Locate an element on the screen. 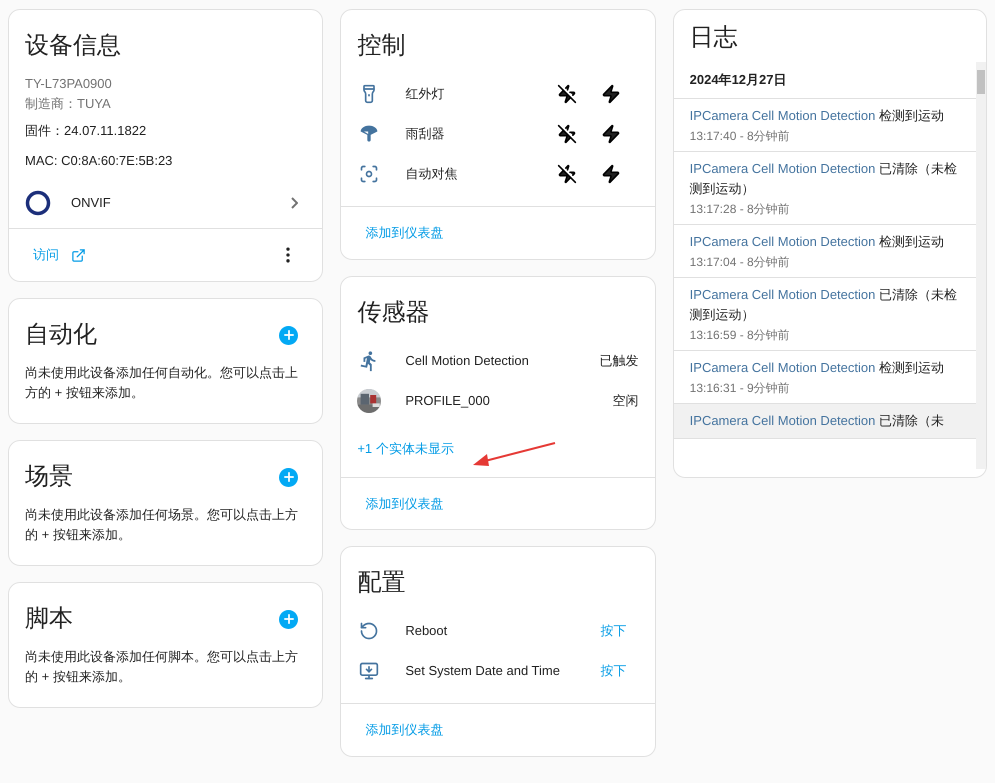 The height and width of the screenshot is (783, 995). card-title: 脚本 is located at coordinates (49, 619).